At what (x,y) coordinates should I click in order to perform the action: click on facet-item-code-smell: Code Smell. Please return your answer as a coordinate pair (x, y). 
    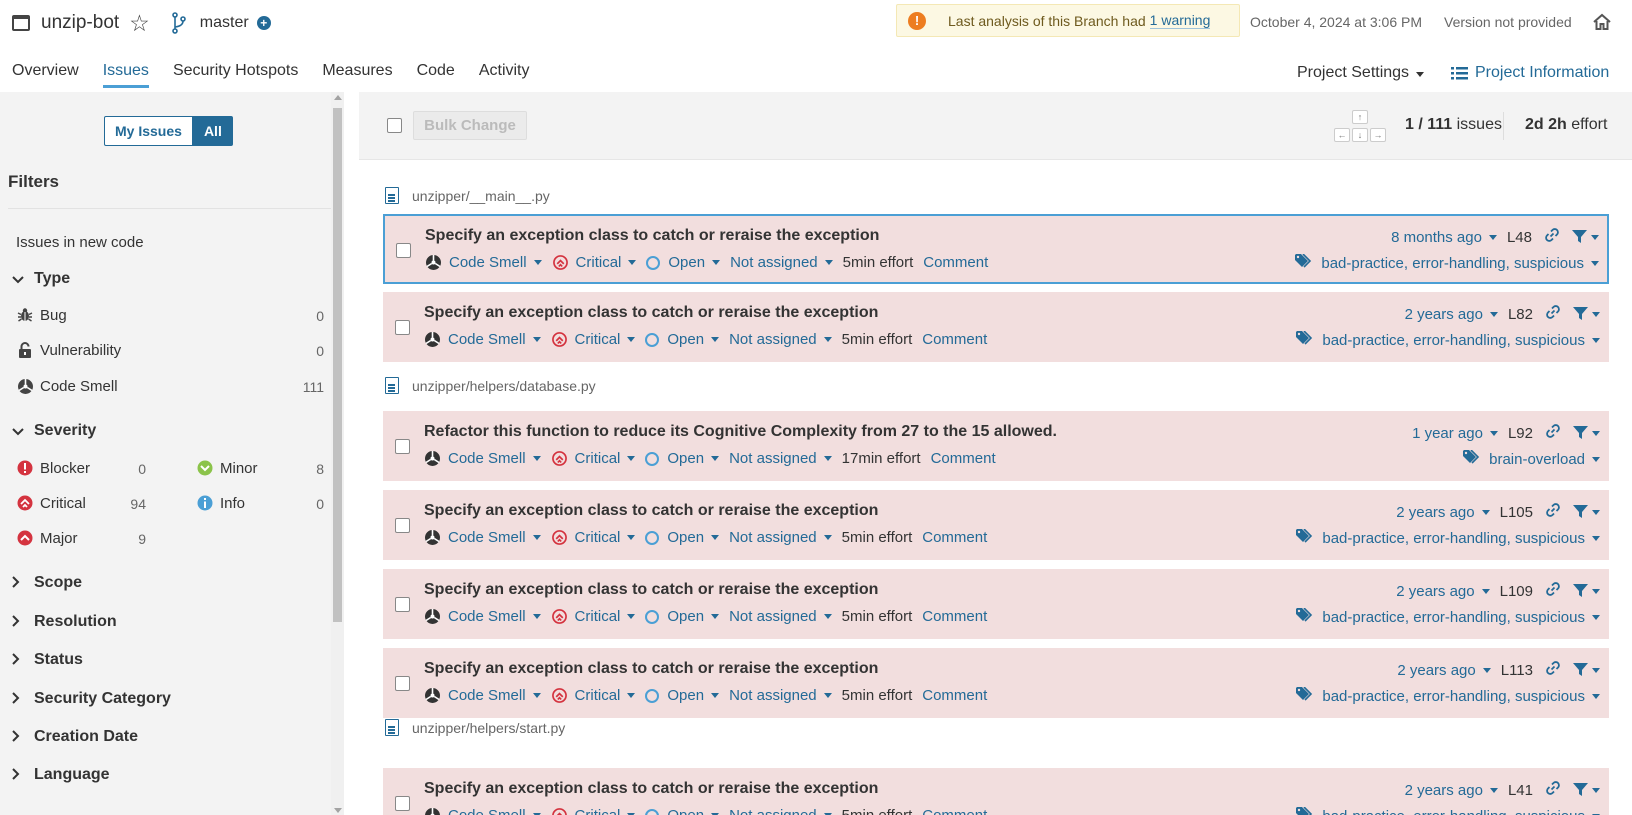
    Looking at the image, I should click on (67, 386).